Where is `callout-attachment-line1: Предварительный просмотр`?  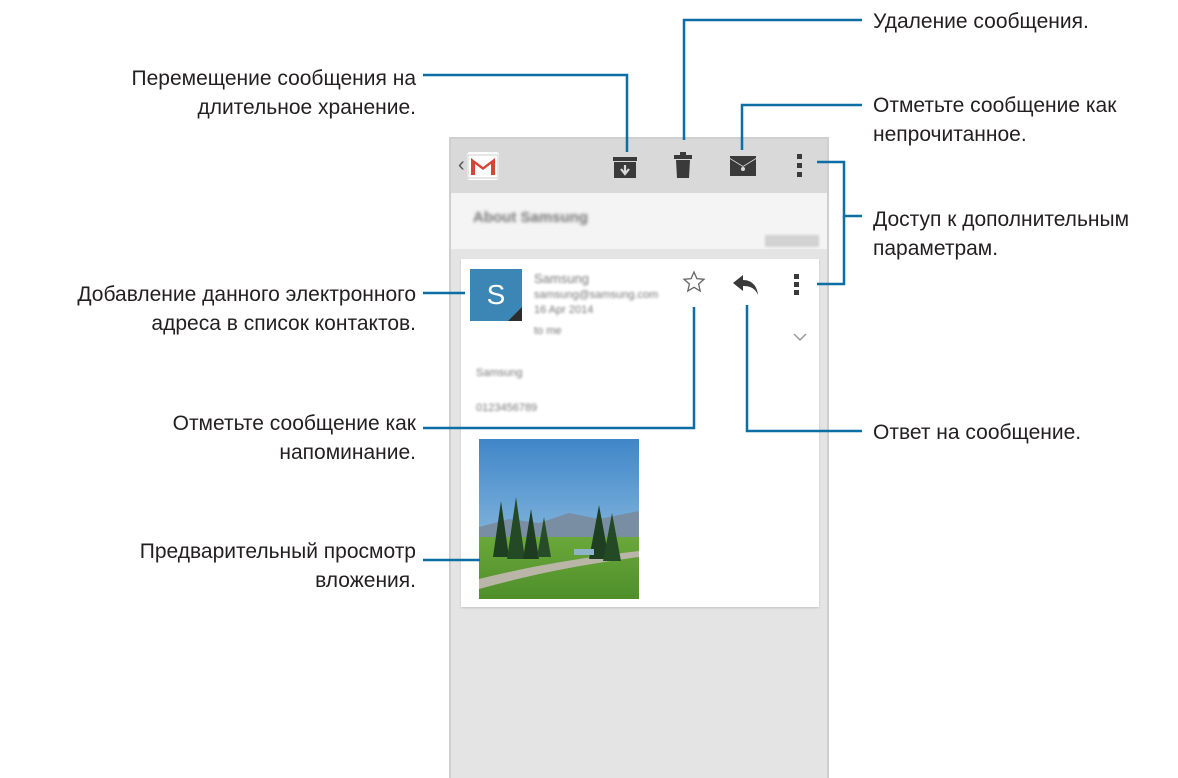
callout-attachment-line1: Предварительный просмотр is located at coordinates (277, 551).